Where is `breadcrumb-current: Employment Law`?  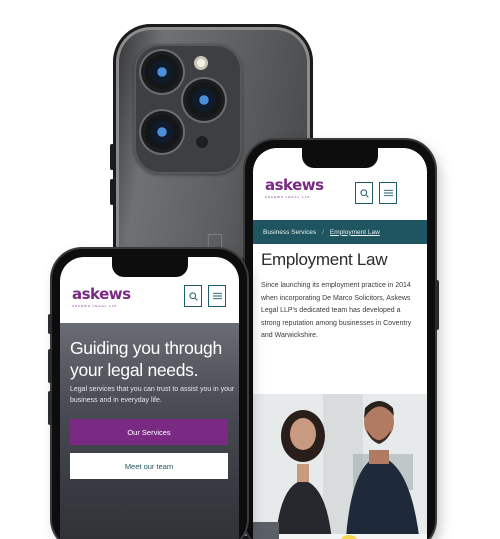 breadcrumb-current: Employment Law is located at coordinates (355, 232).